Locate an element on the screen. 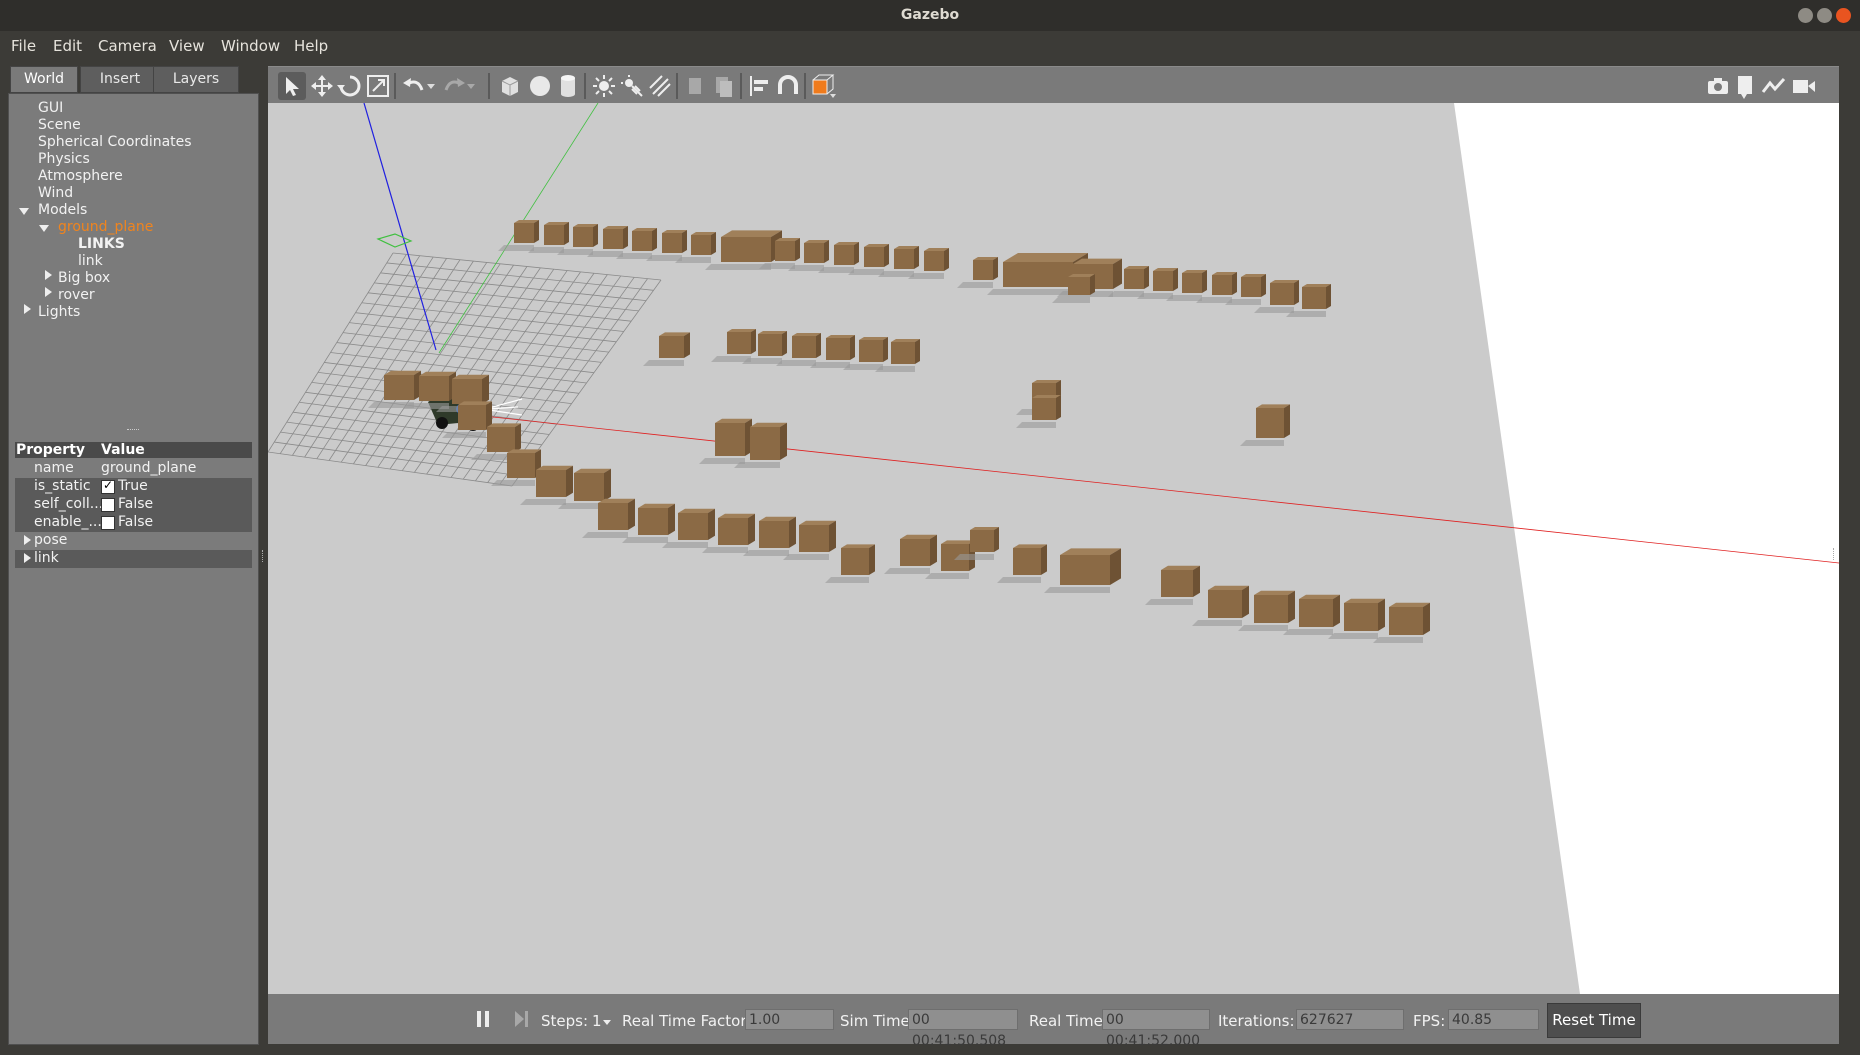  close-icon is located at coordinates (1843, 15).